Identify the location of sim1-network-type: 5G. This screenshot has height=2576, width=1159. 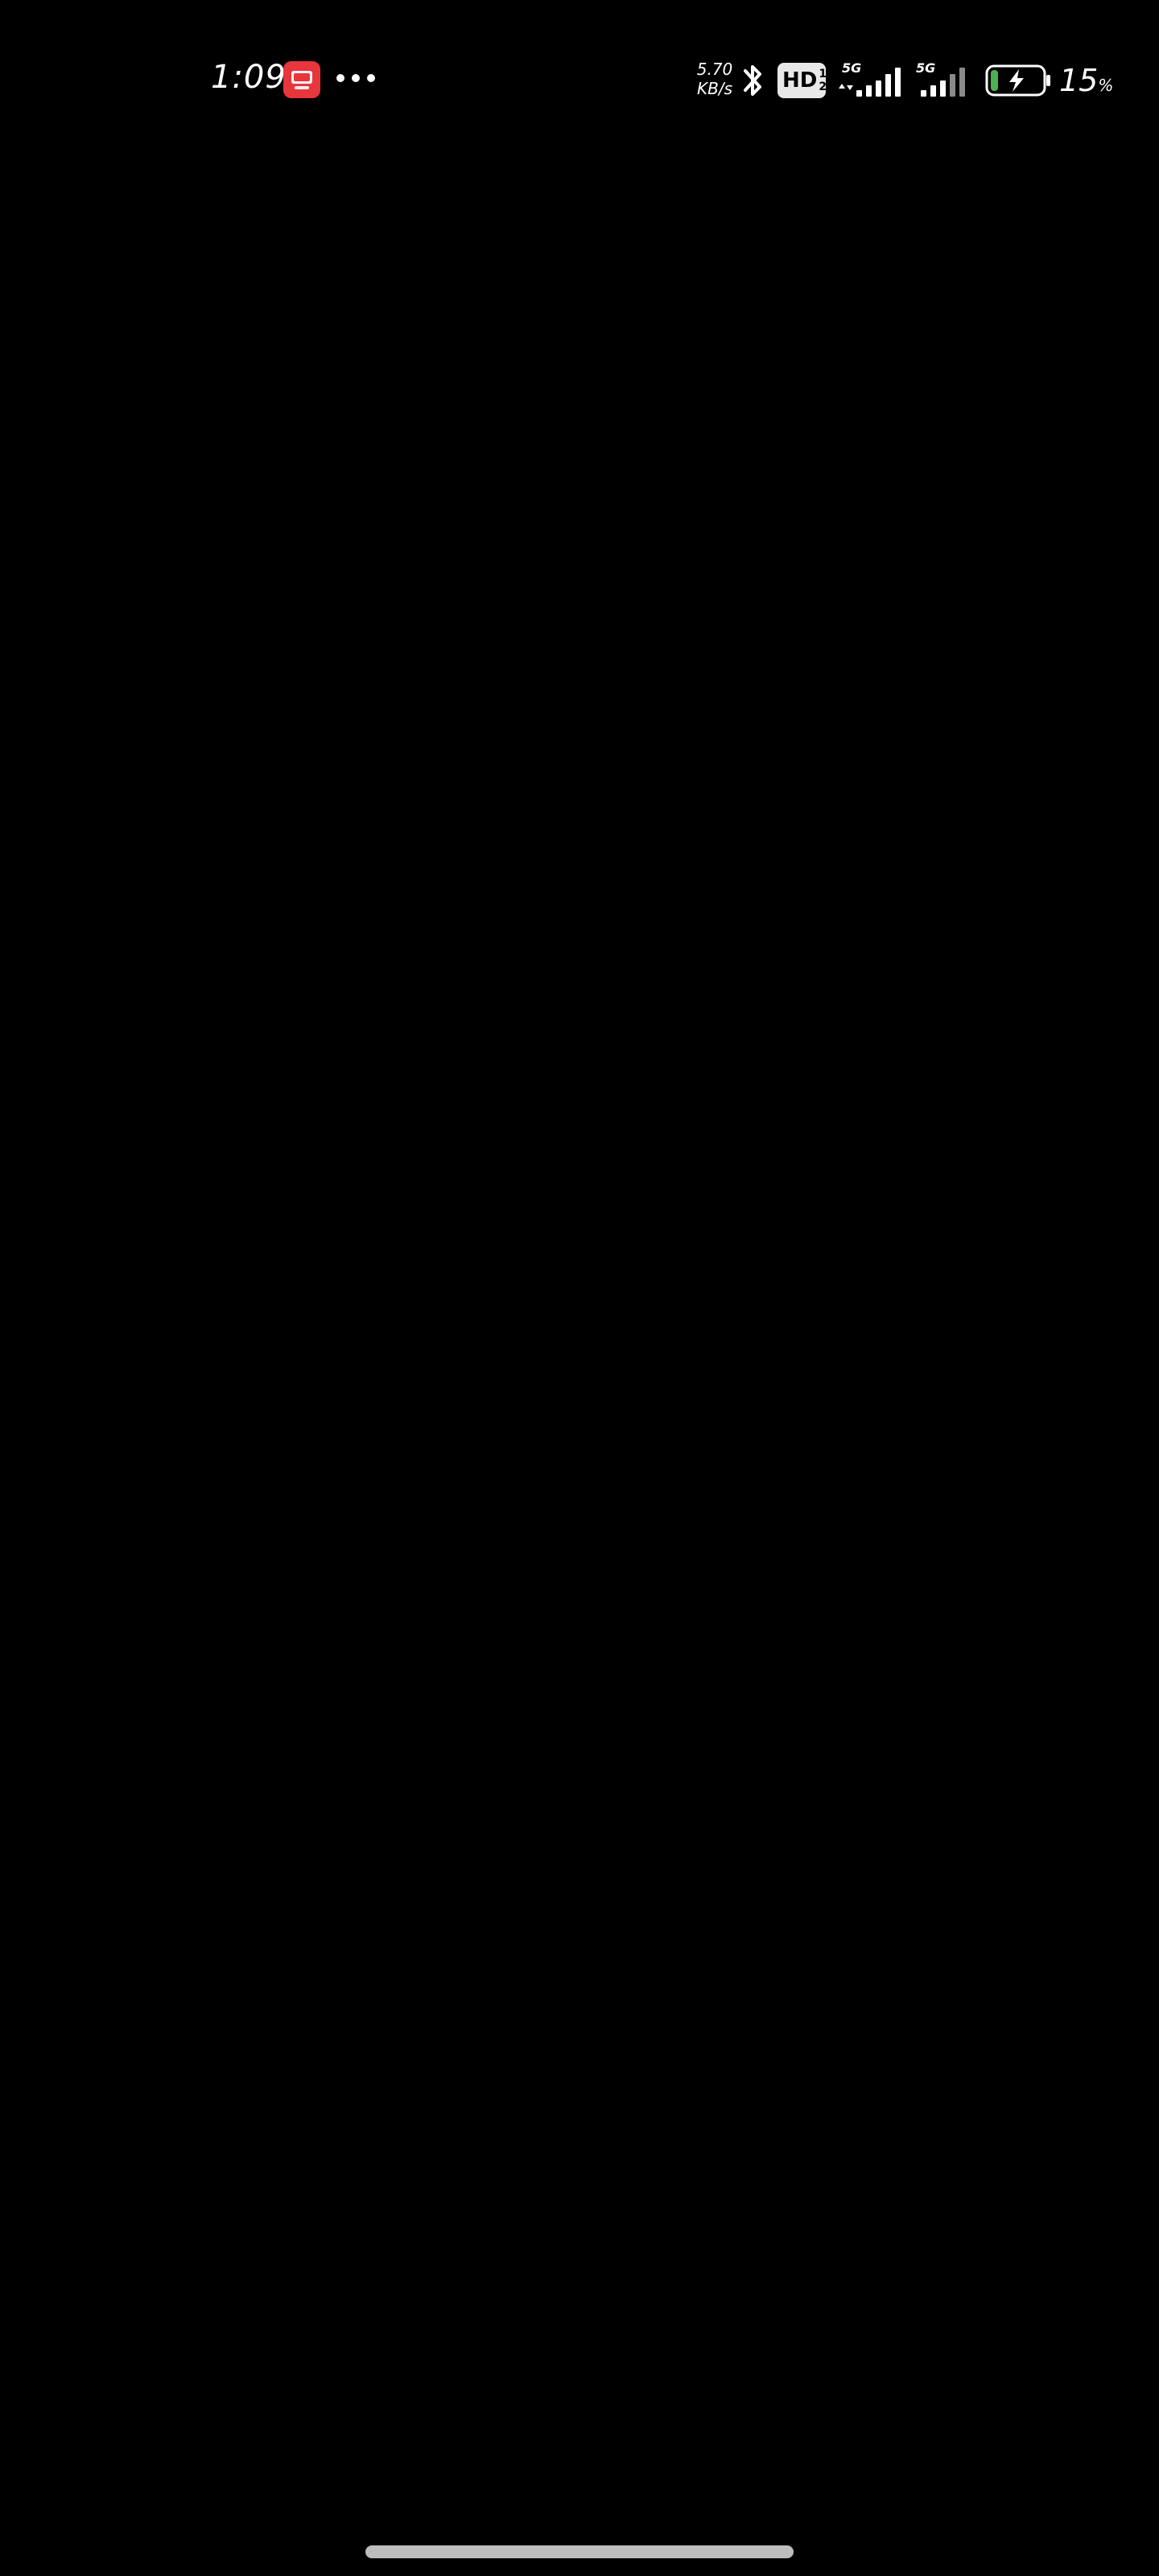
(852, 68).